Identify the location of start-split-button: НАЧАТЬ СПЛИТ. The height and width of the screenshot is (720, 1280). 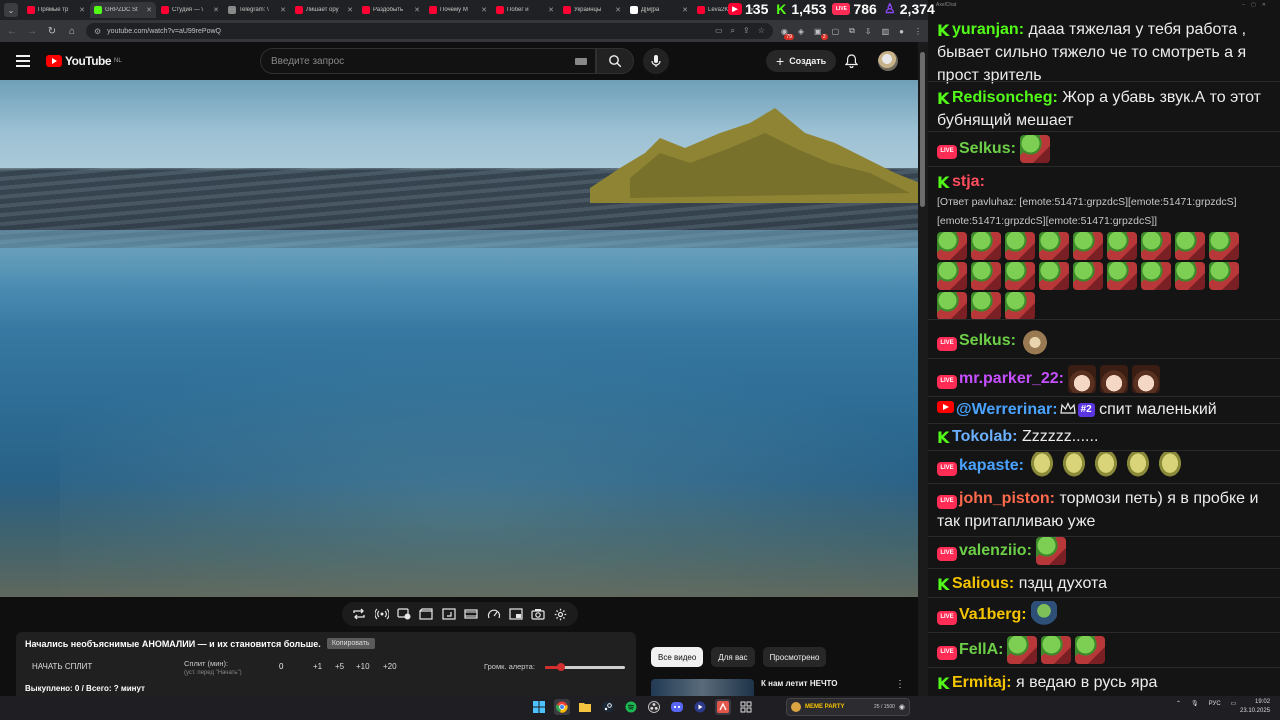
(62, 666).